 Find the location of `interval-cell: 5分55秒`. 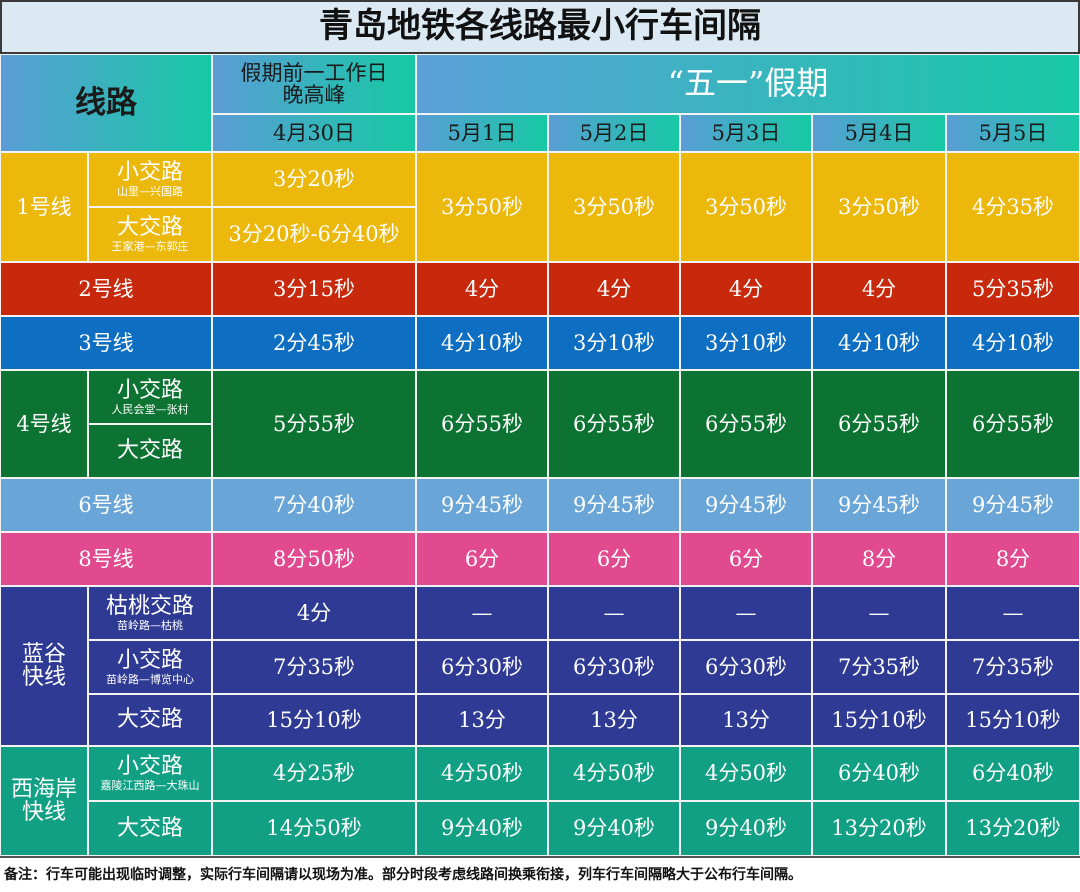

interval-cell: 5分55秒 is located at coordinates (314, 424).